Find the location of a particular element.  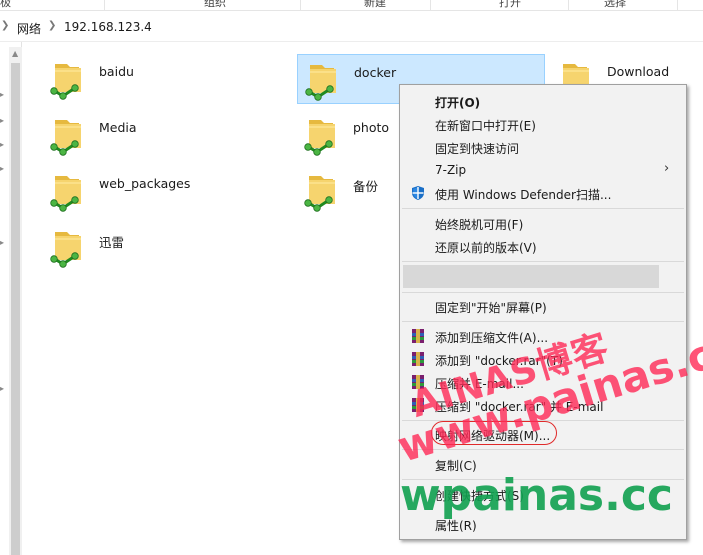

folder-label: photo is located at coordinates (371, 127).